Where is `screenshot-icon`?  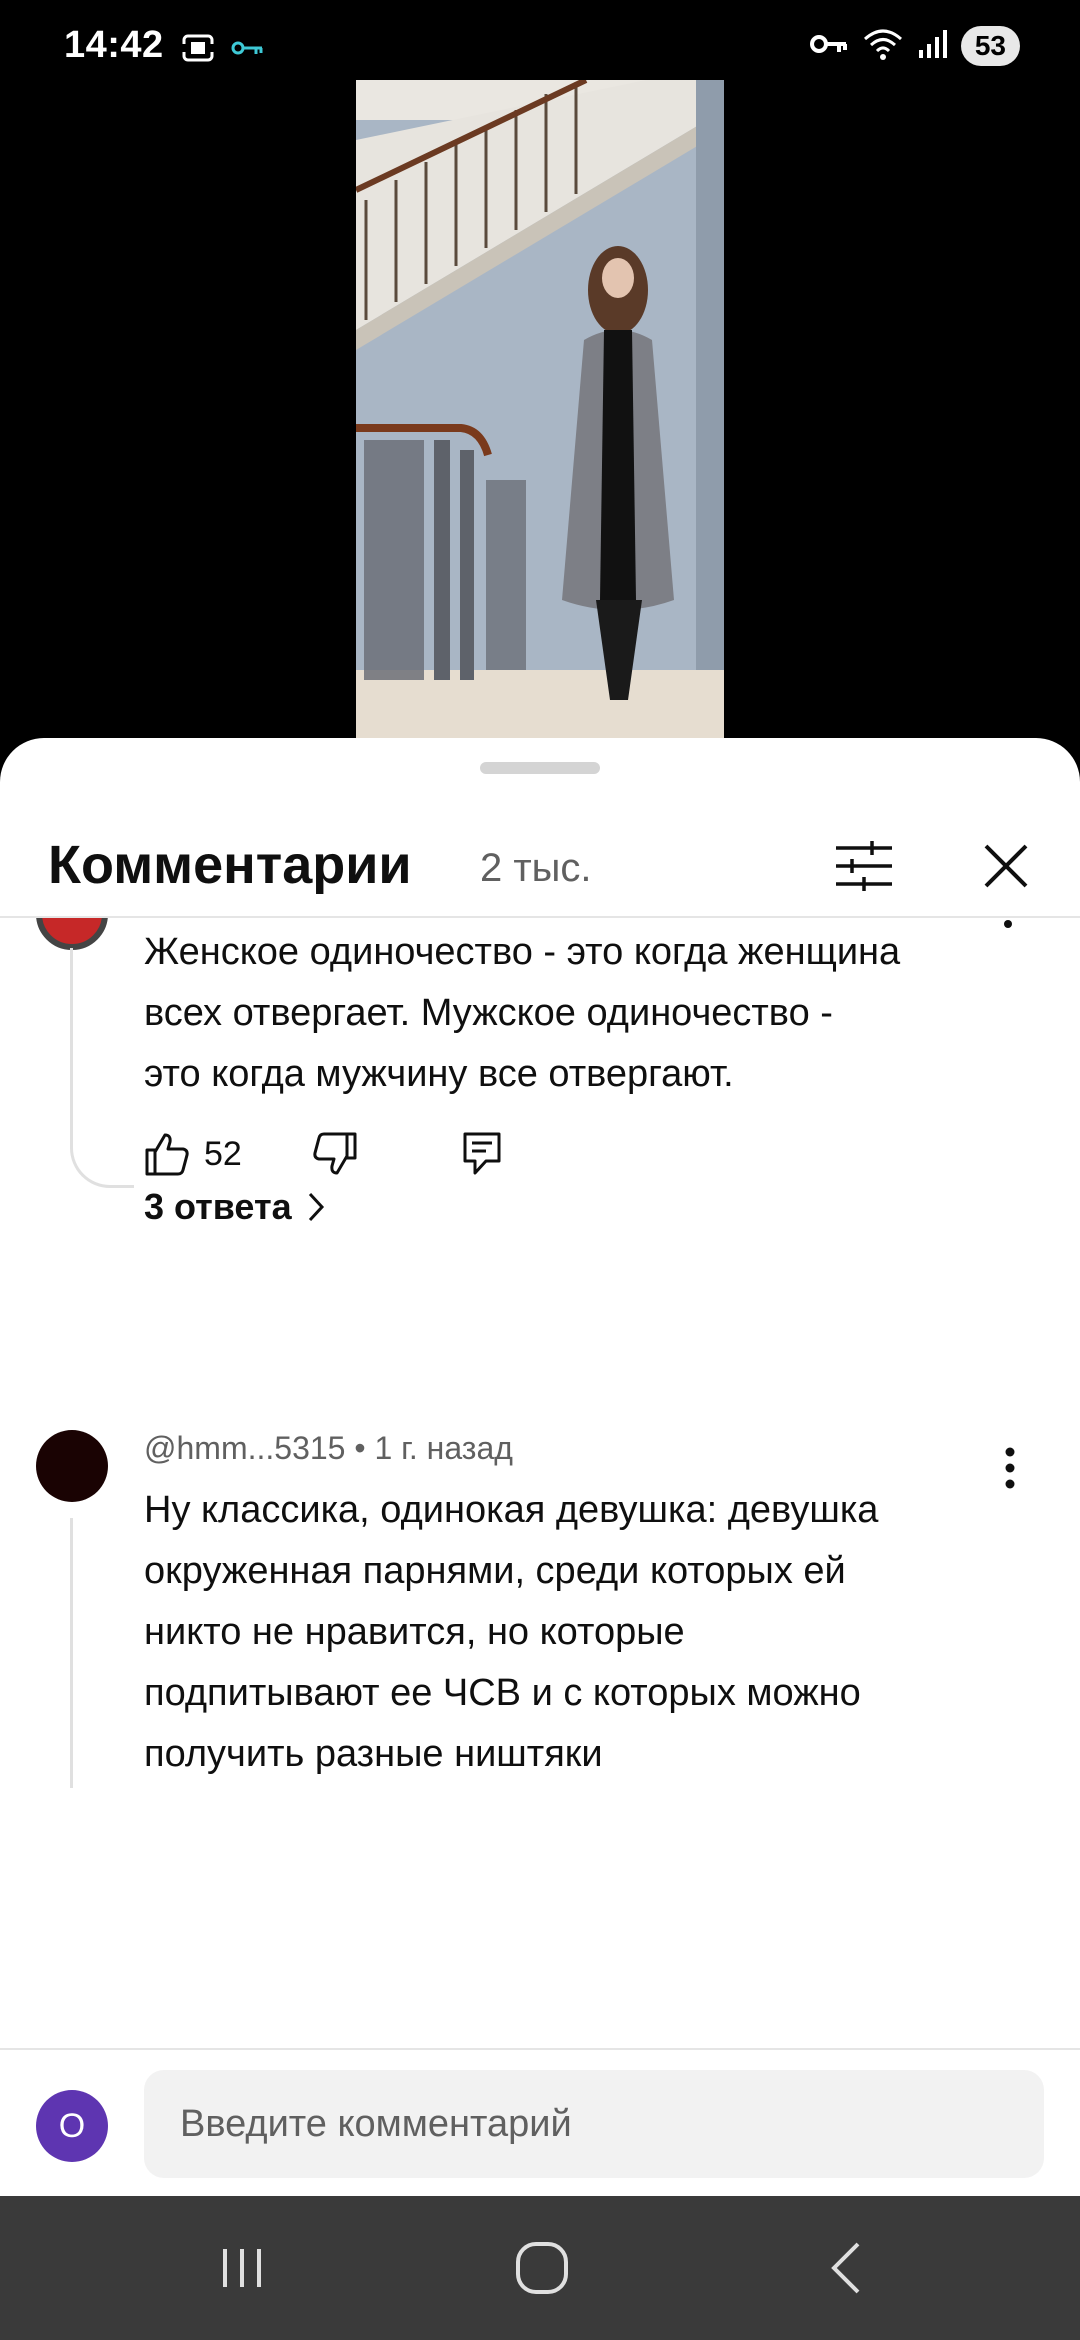 screenshot-icon is located at coordinates (198, 50).